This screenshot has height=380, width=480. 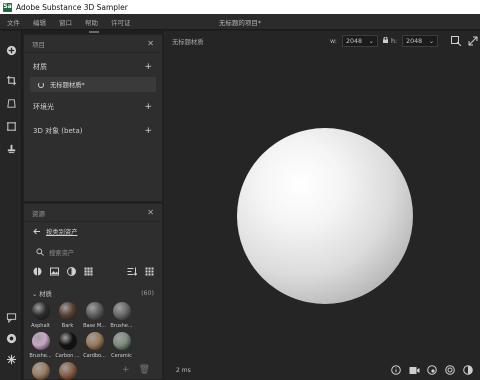 I want to click on add-asset-icon: +, so click(x=126, y=370).